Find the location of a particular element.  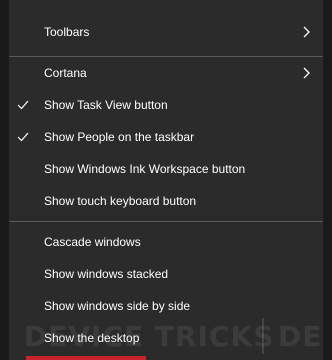

menu-right-edge is located at coordinates (327, 180).